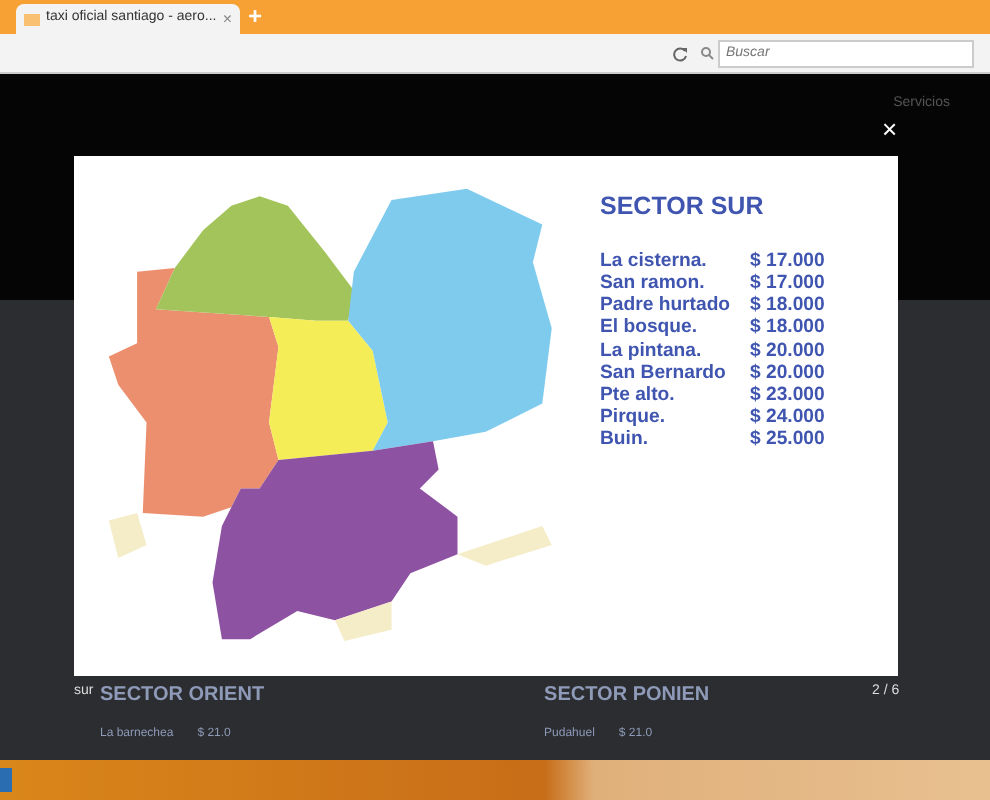 The image size is (990, 800). Describe the element at coordinates (182, 696) in the screenshot. I see `section-title: SECTOR ORIENT` at that location.